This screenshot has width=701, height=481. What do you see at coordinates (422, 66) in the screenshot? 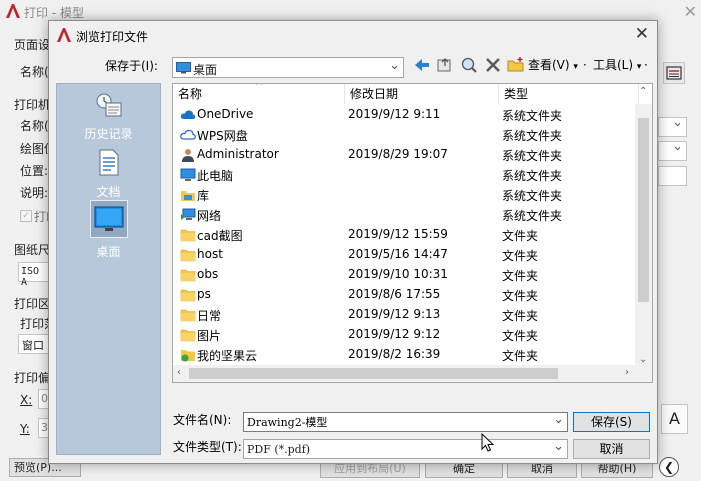
I see `back-icon` at bounding box center [422, 66].